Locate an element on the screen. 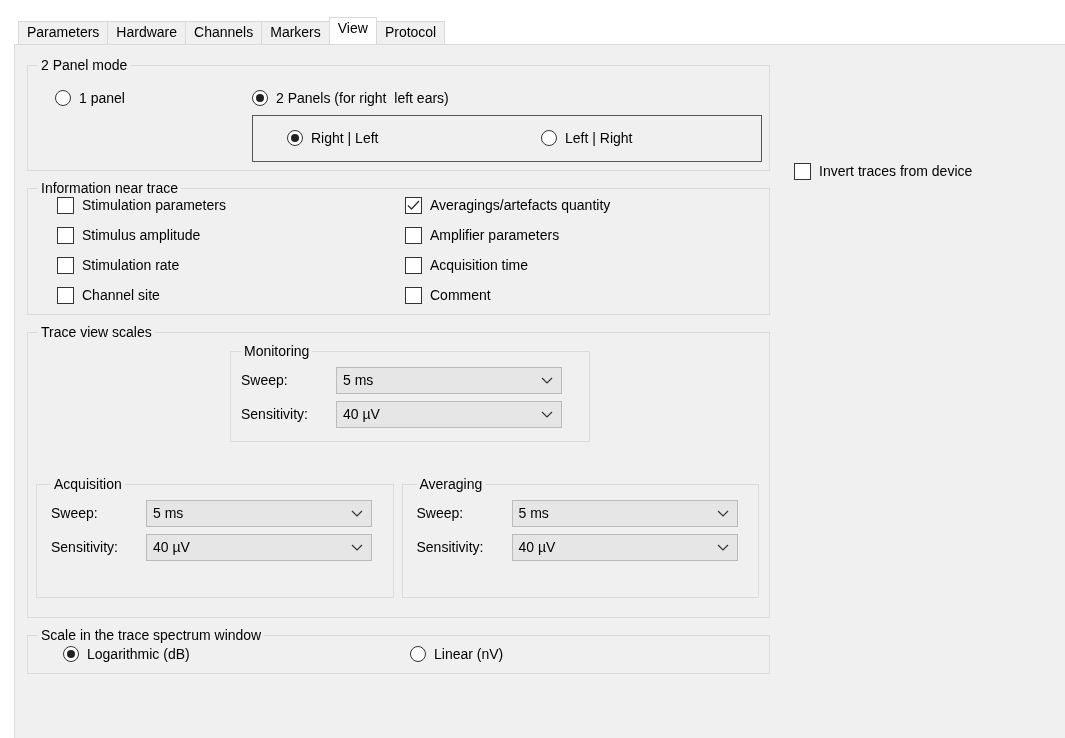  checkbox-option: Acquisition time is located at coordinates (582, 265).